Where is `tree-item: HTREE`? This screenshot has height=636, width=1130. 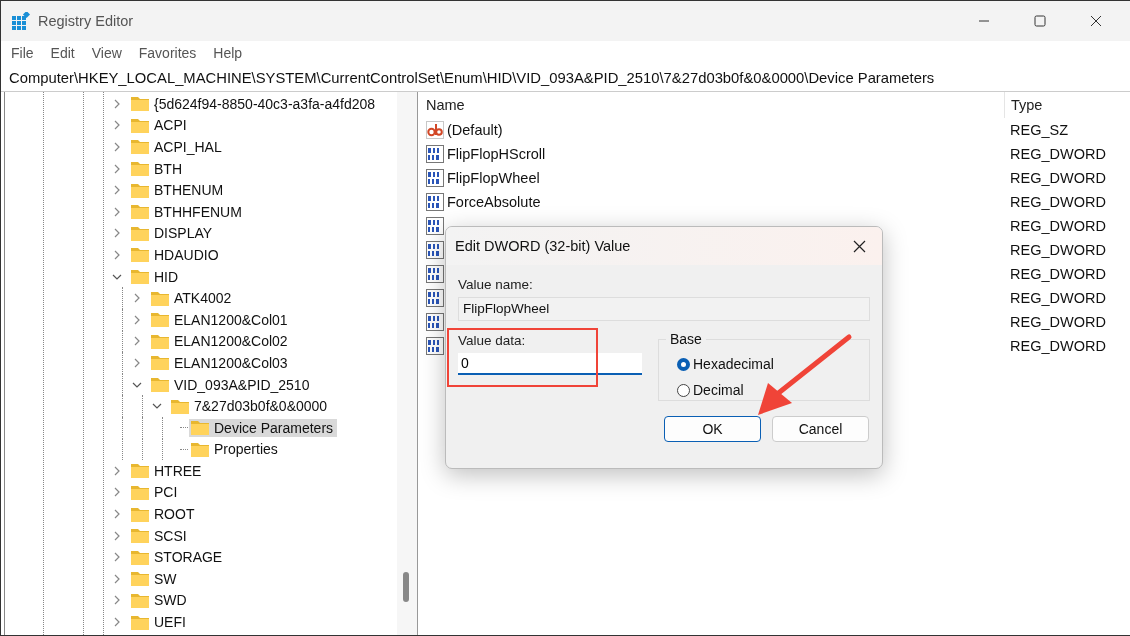
tree-item: HTREE is located at coordinates (167, 470).